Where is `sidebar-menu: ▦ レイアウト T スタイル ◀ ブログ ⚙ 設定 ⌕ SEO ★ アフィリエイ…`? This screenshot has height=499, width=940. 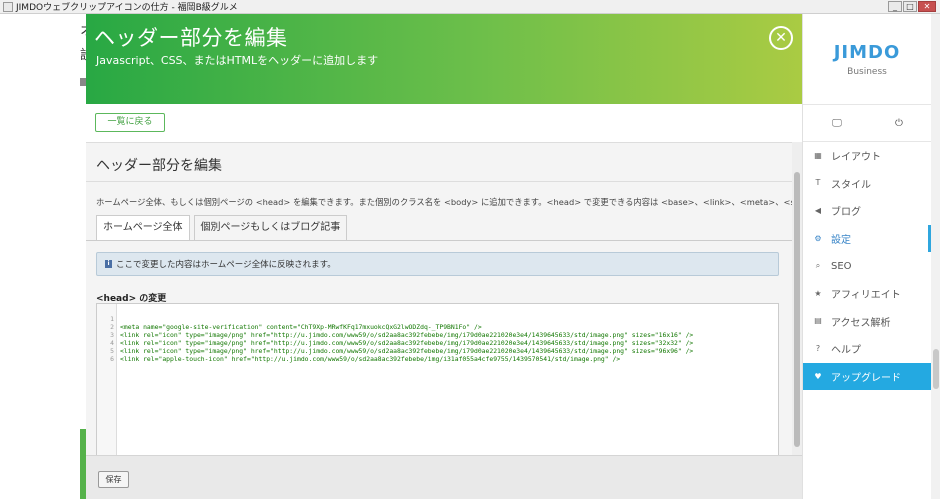
sidebar-menu: ▦ レイアウト T スタイル ◀ ブログ ⚙ 設定 ⌕ SEO ★ アフィリエイ… is located at coordinates (867, 266).